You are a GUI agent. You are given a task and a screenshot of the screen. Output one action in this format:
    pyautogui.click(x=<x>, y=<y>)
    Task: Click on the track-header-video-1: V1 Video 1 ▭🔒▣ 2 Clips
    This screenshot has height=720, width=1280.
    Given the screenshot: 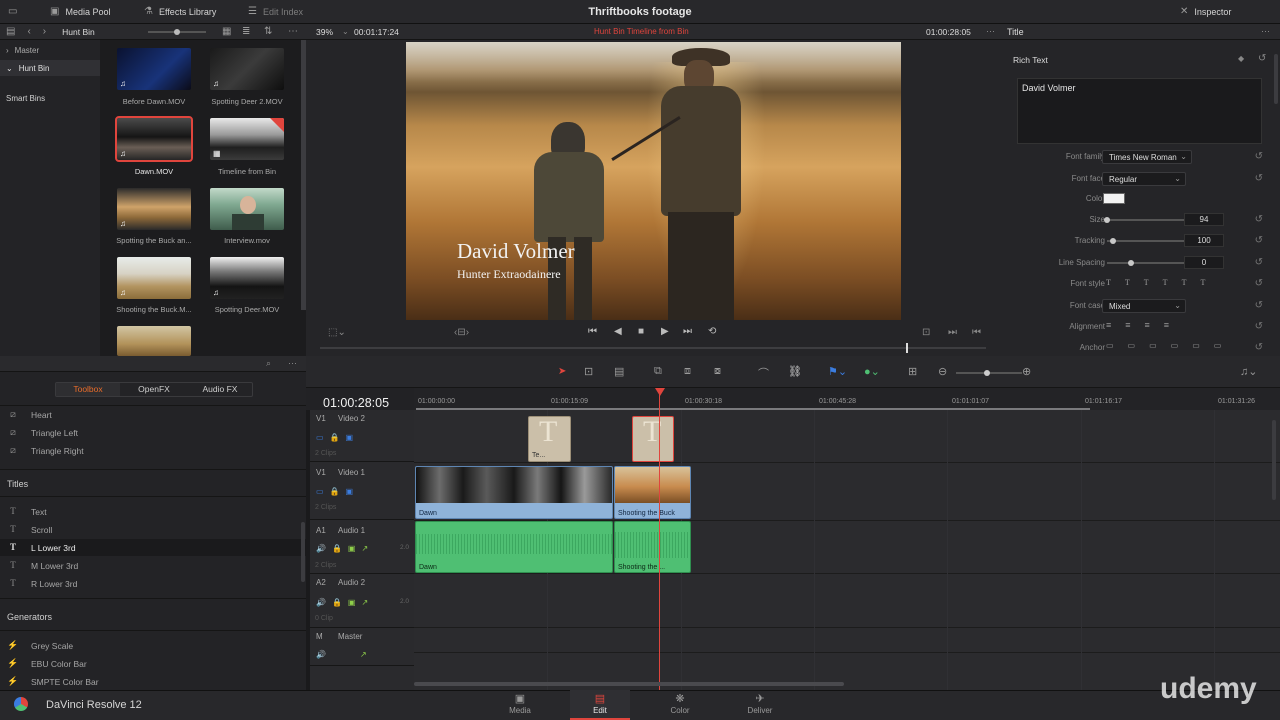 What is the action you would take?
    pyautogui.click(x=362, y=491)
    